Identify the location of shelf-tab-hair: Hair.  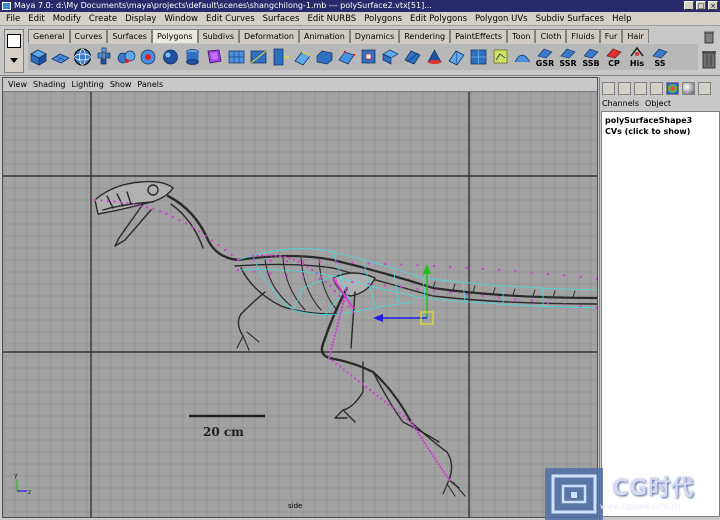
(635, 36).